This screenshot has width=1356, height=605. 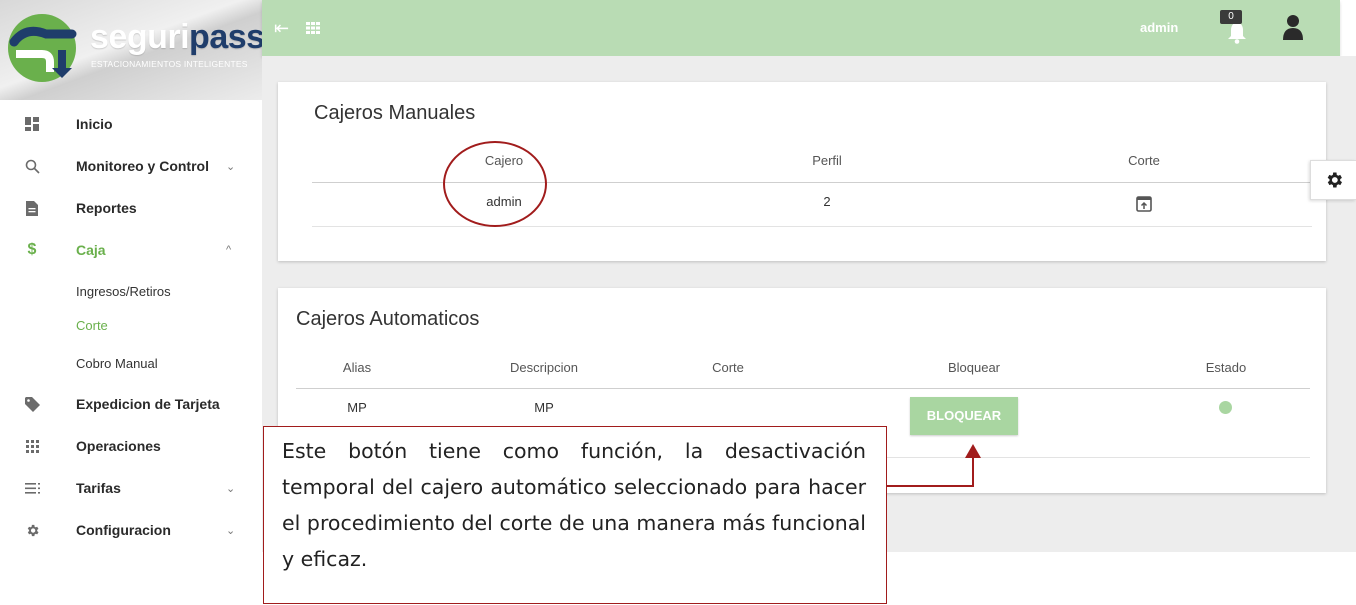 What do you see at coordinates (974, 367) in the screenshot?
I see `column-header-bloquear: Bloquear` at bounding box center [974, 367].